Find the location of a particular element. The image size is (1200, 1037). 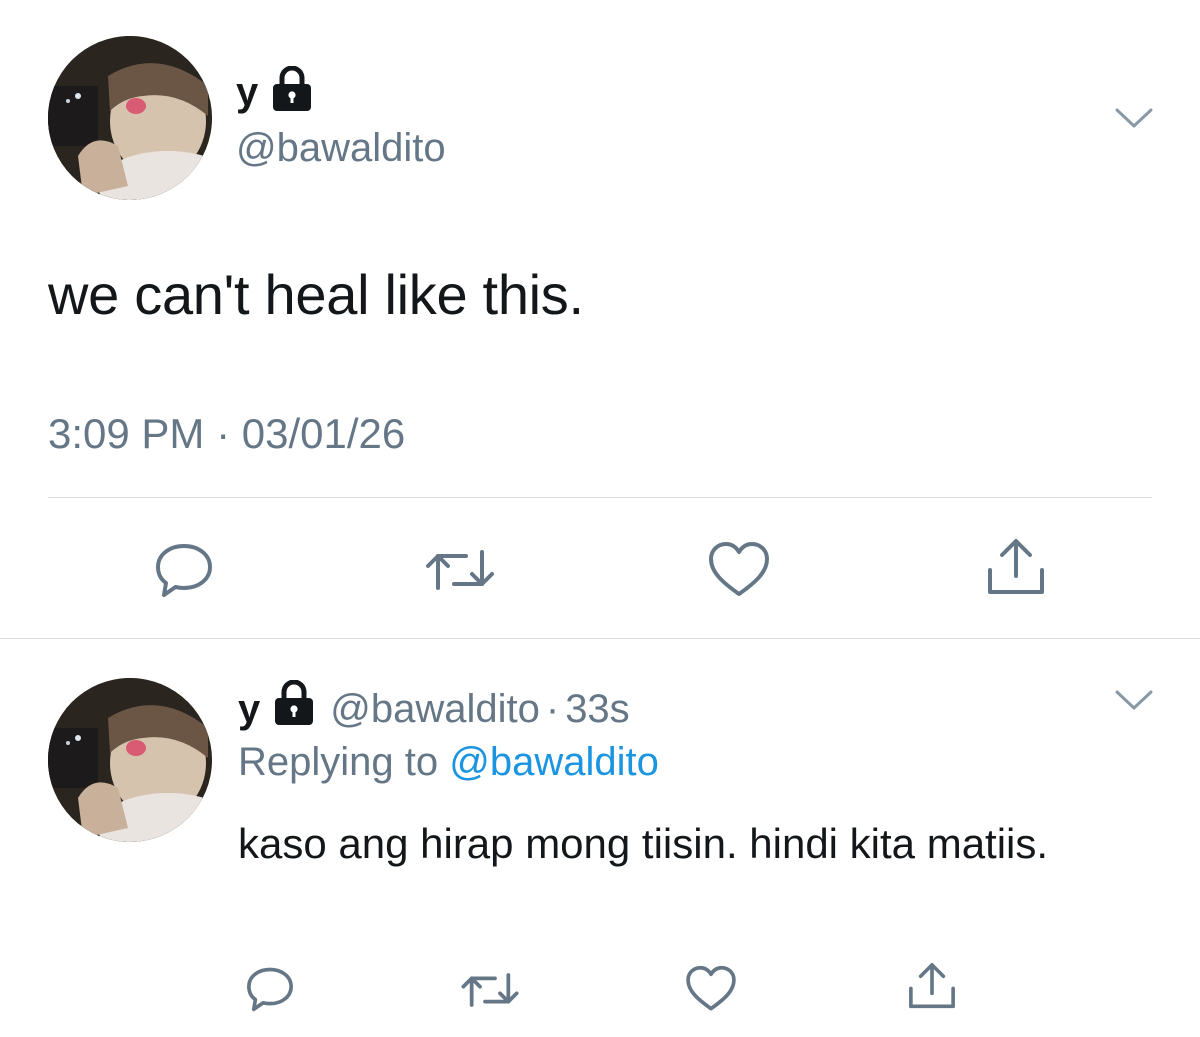

replying-to-label: Replying to is located at coordinates (338, 762).